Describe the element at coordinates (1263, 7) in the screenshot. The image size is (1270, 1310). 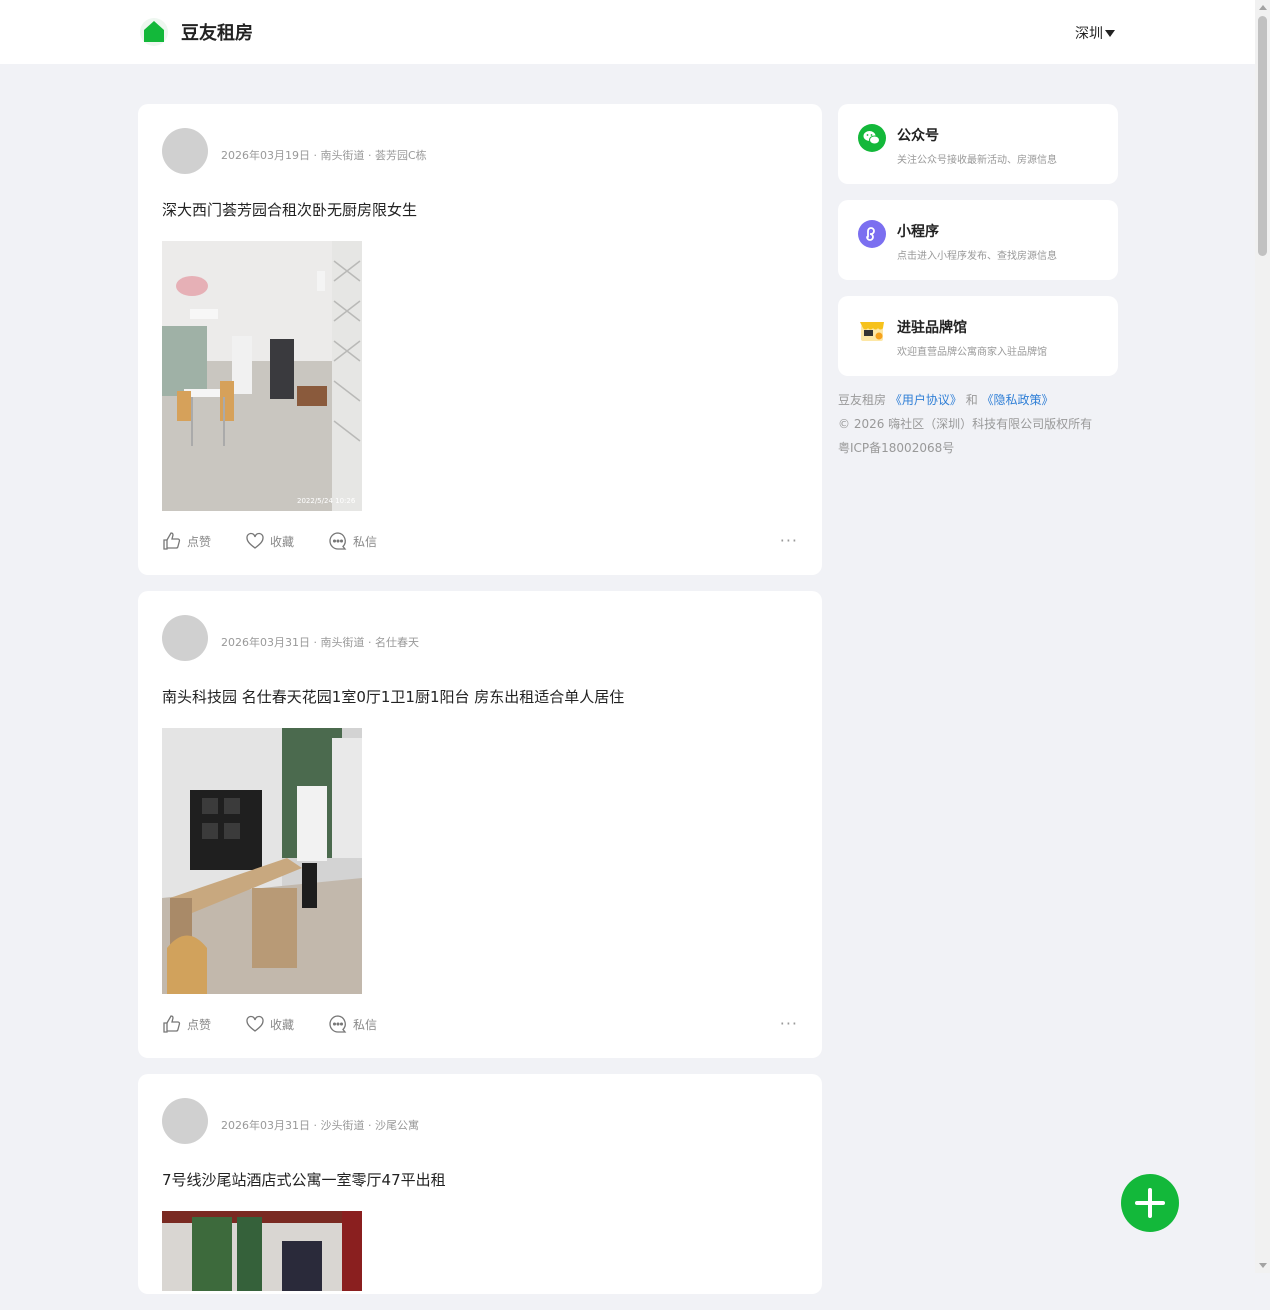
I see `scroll-up-icon` at that location.